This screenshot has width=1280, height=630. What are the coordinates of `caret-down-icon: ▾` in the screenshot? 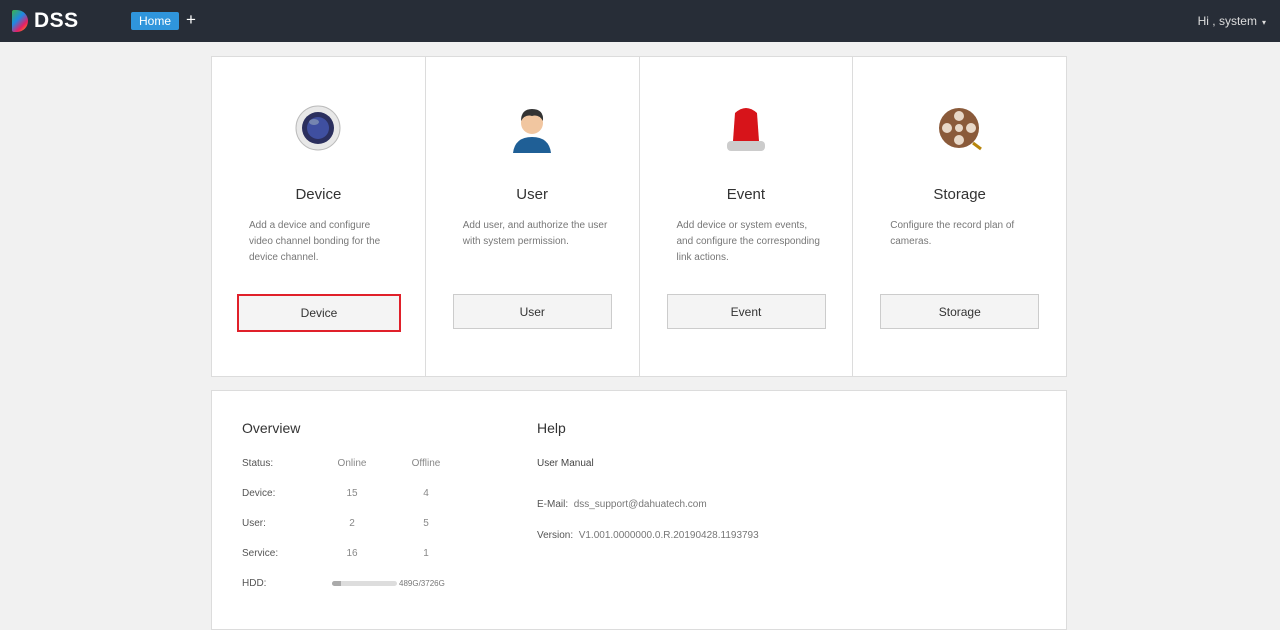 It's located at (1263, 22).